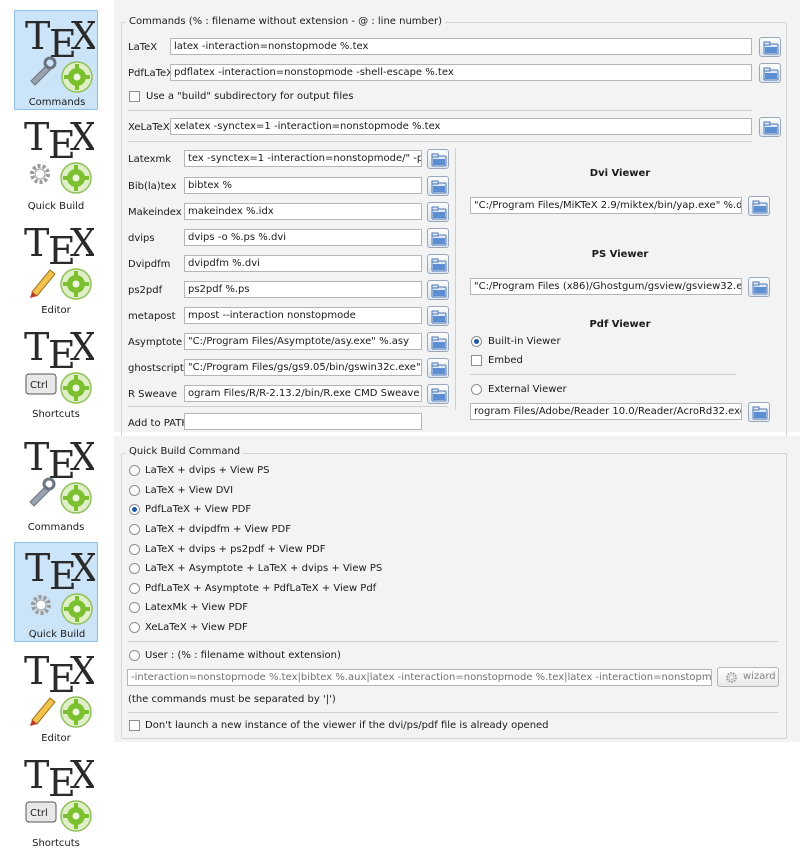 The height and width of the screenshot is (861, 800). What do you see at coordinates (189, 490) in the screenshot?
I see `qb-option-label: LaTeX + View DVI` at bounding box center [189, 490].